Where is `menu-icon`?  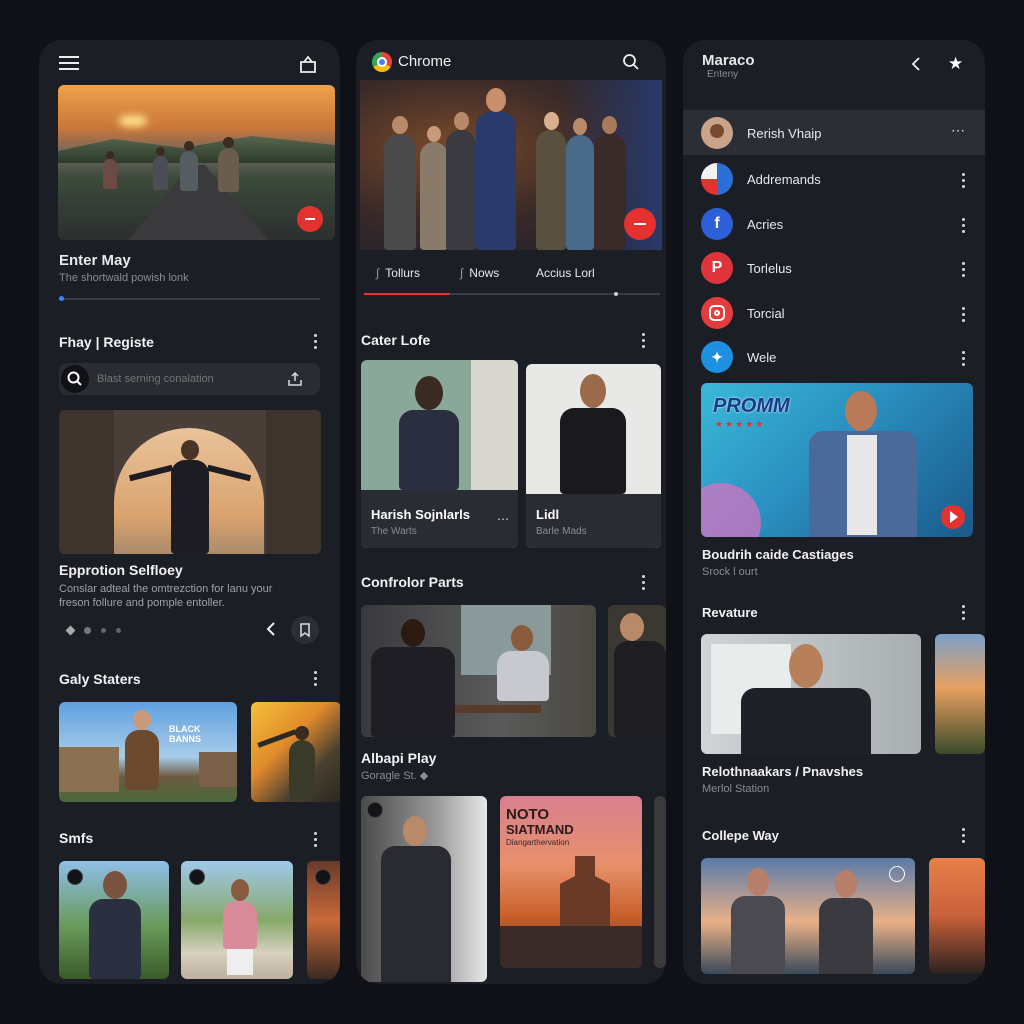 menu-icon is located at coordinates (69, 63).